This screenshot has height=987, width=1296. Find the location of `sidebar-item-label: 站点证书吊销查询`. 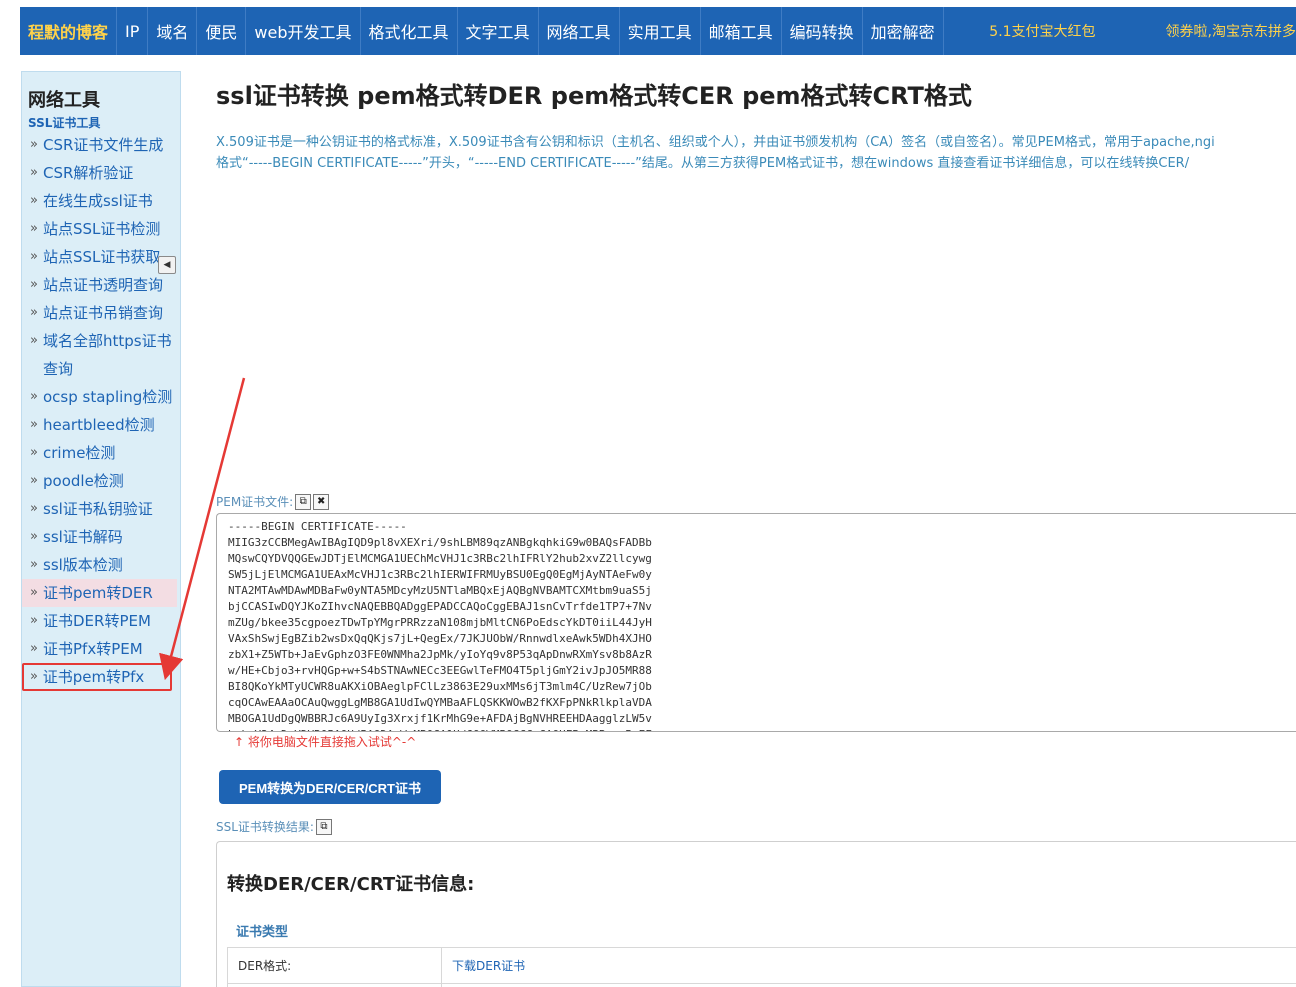

sidebar-item-label: 站点证书吊销查询 is located at coordinates (103, 313).